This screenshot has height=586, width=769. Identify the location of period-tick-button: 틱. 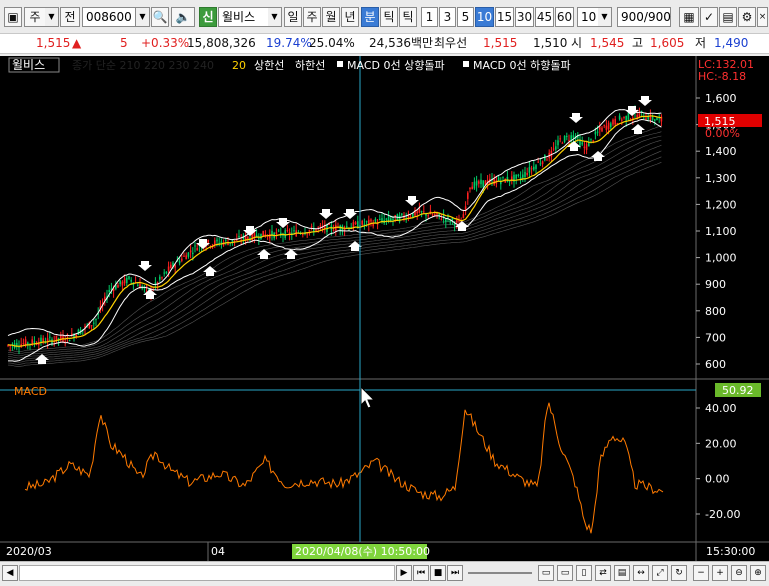
(389, 17).